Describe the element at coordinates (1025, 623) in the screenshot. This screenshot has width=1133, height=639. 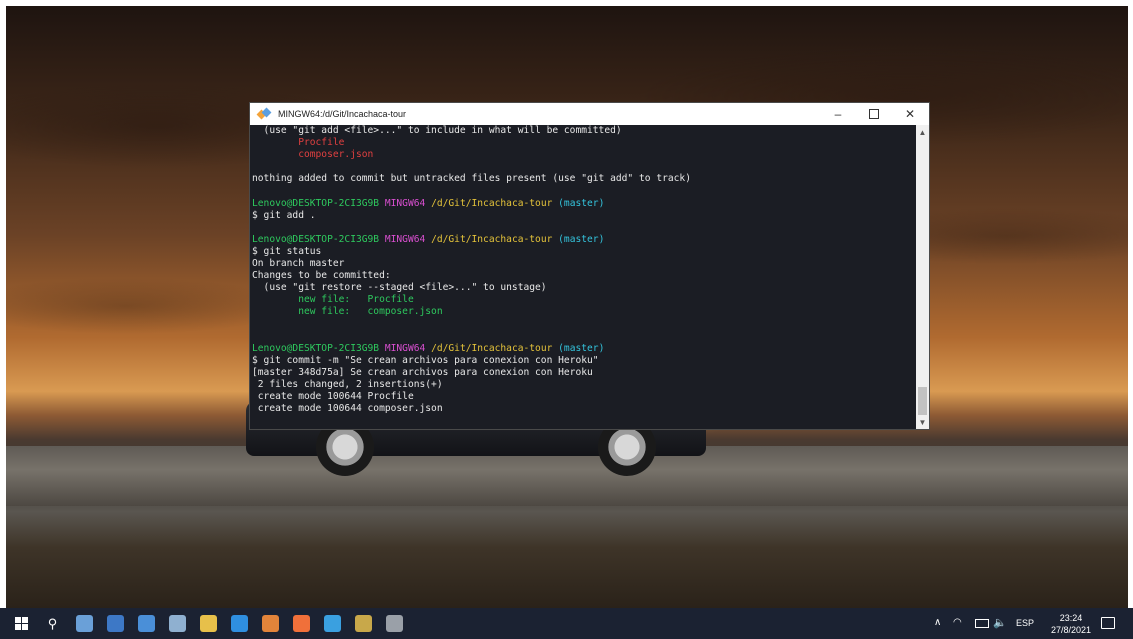
I see `language-indicator: ESP` at that location.